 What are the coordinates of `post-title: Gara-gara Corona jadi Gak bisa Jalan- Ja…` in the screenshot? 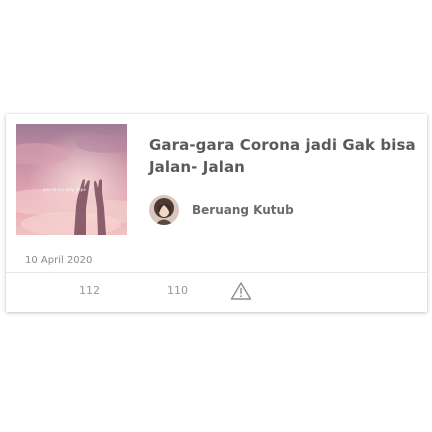 It's located at (283, 156).